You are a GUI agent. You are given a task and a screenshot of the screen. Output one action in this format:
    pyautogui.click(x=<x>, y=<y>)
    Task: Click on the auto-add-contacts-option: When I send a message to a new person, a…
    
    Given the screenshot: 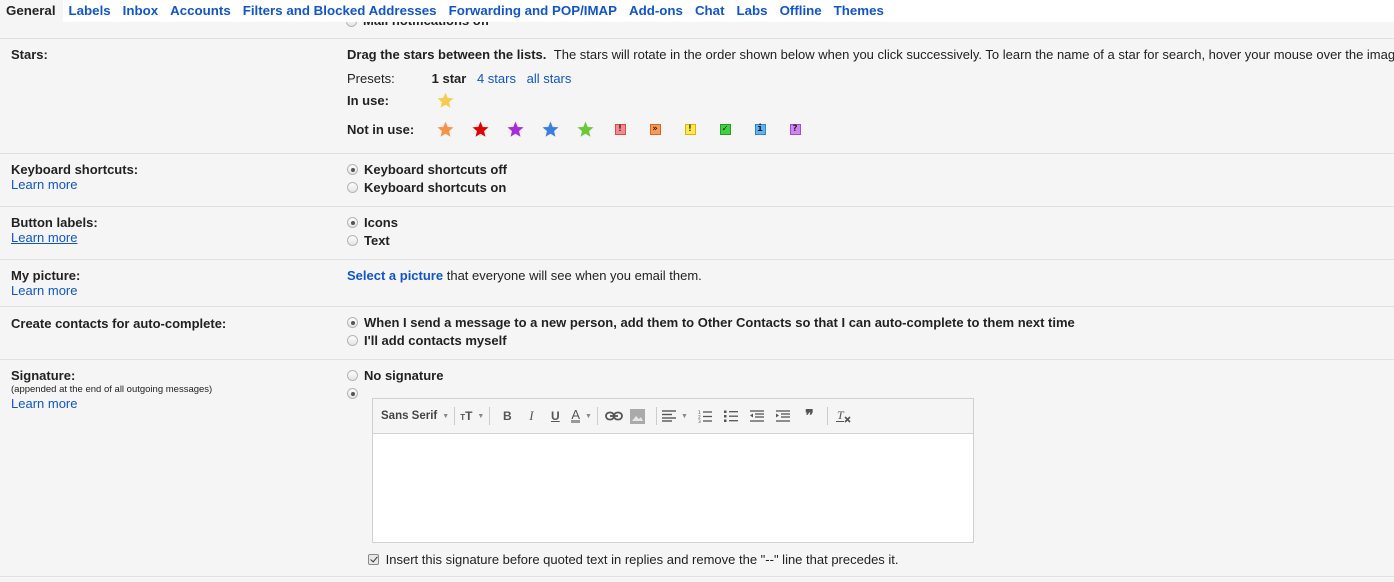 What is the action you would take?
    pyautogui.click(x=711, y=323)
    